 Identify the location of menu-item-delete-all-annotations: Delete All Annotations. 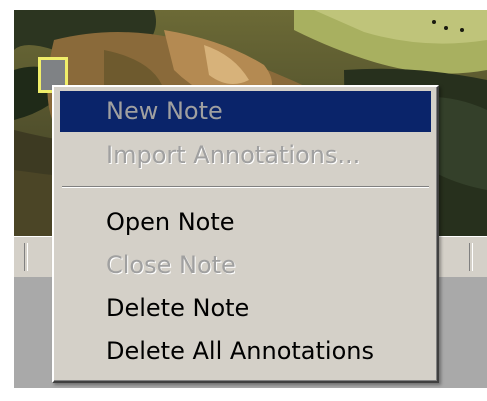
(245, 351).